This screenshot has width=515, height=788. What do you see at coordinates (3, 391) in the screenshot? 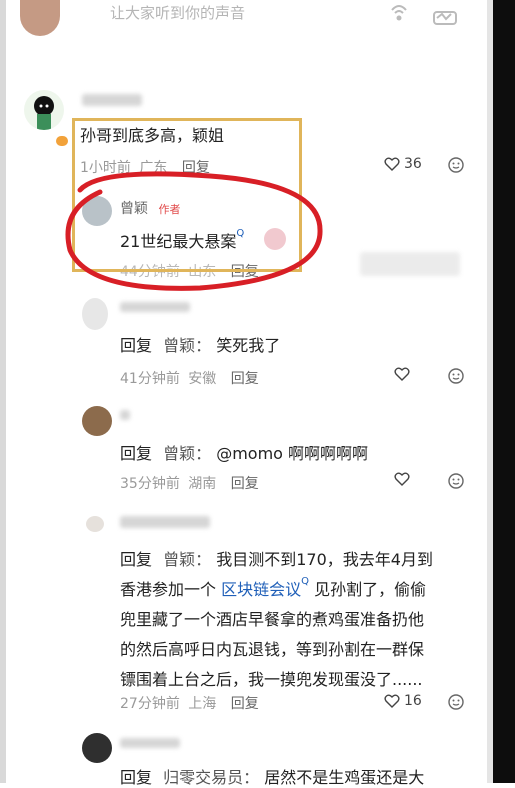
I see `left-frame-edge` at bounding box center [3, 391].